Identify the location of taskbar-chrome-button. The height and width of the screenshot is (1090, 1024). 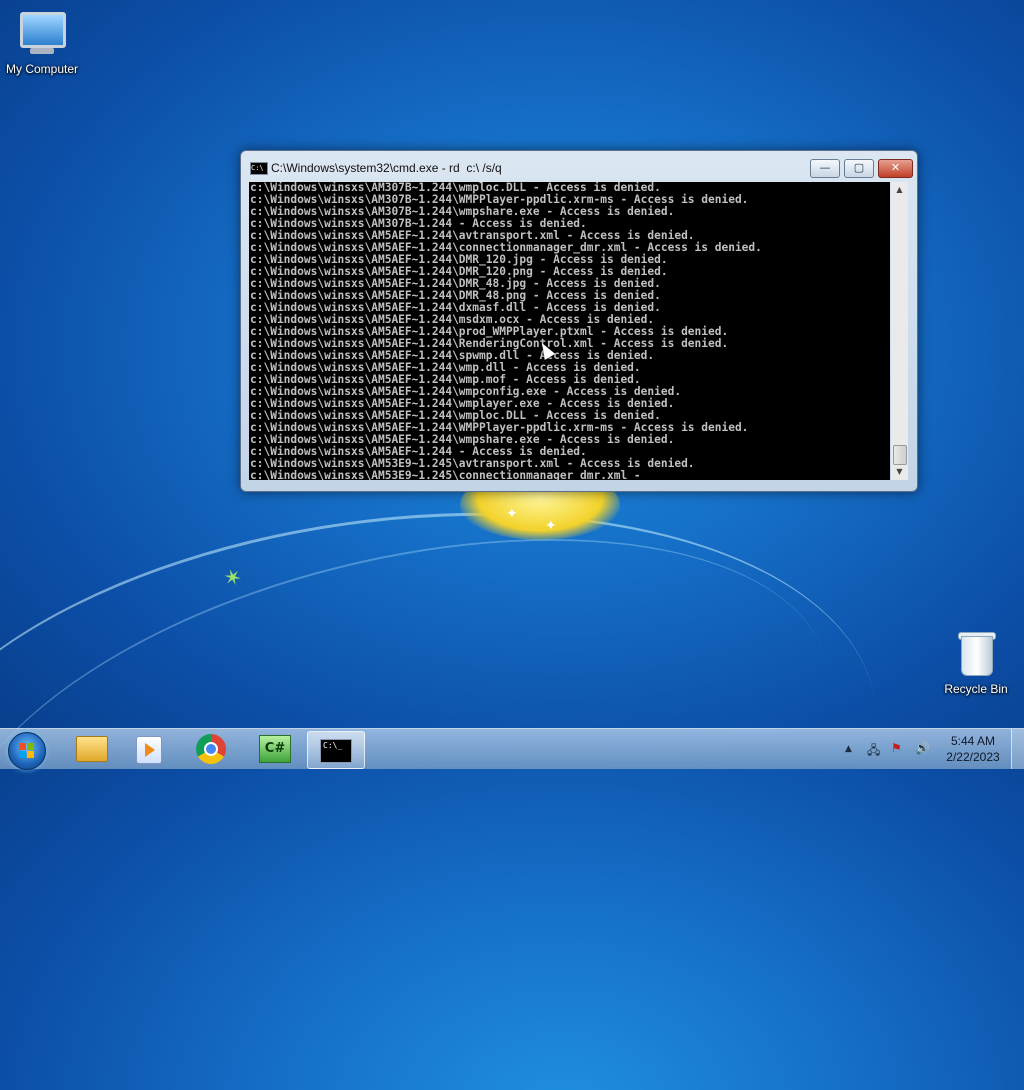
(212, 749).